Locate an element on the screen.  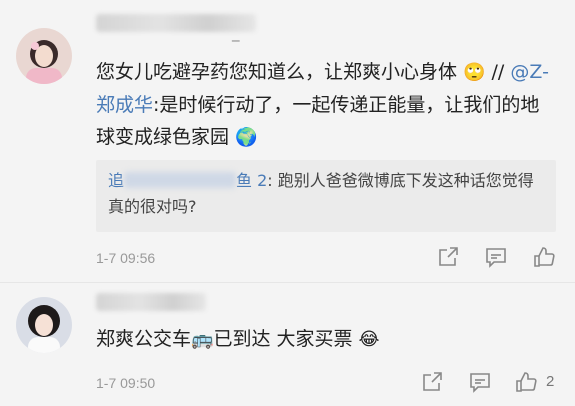
timestamp: 1-7 09:56 is located at coordinates (126, 258).